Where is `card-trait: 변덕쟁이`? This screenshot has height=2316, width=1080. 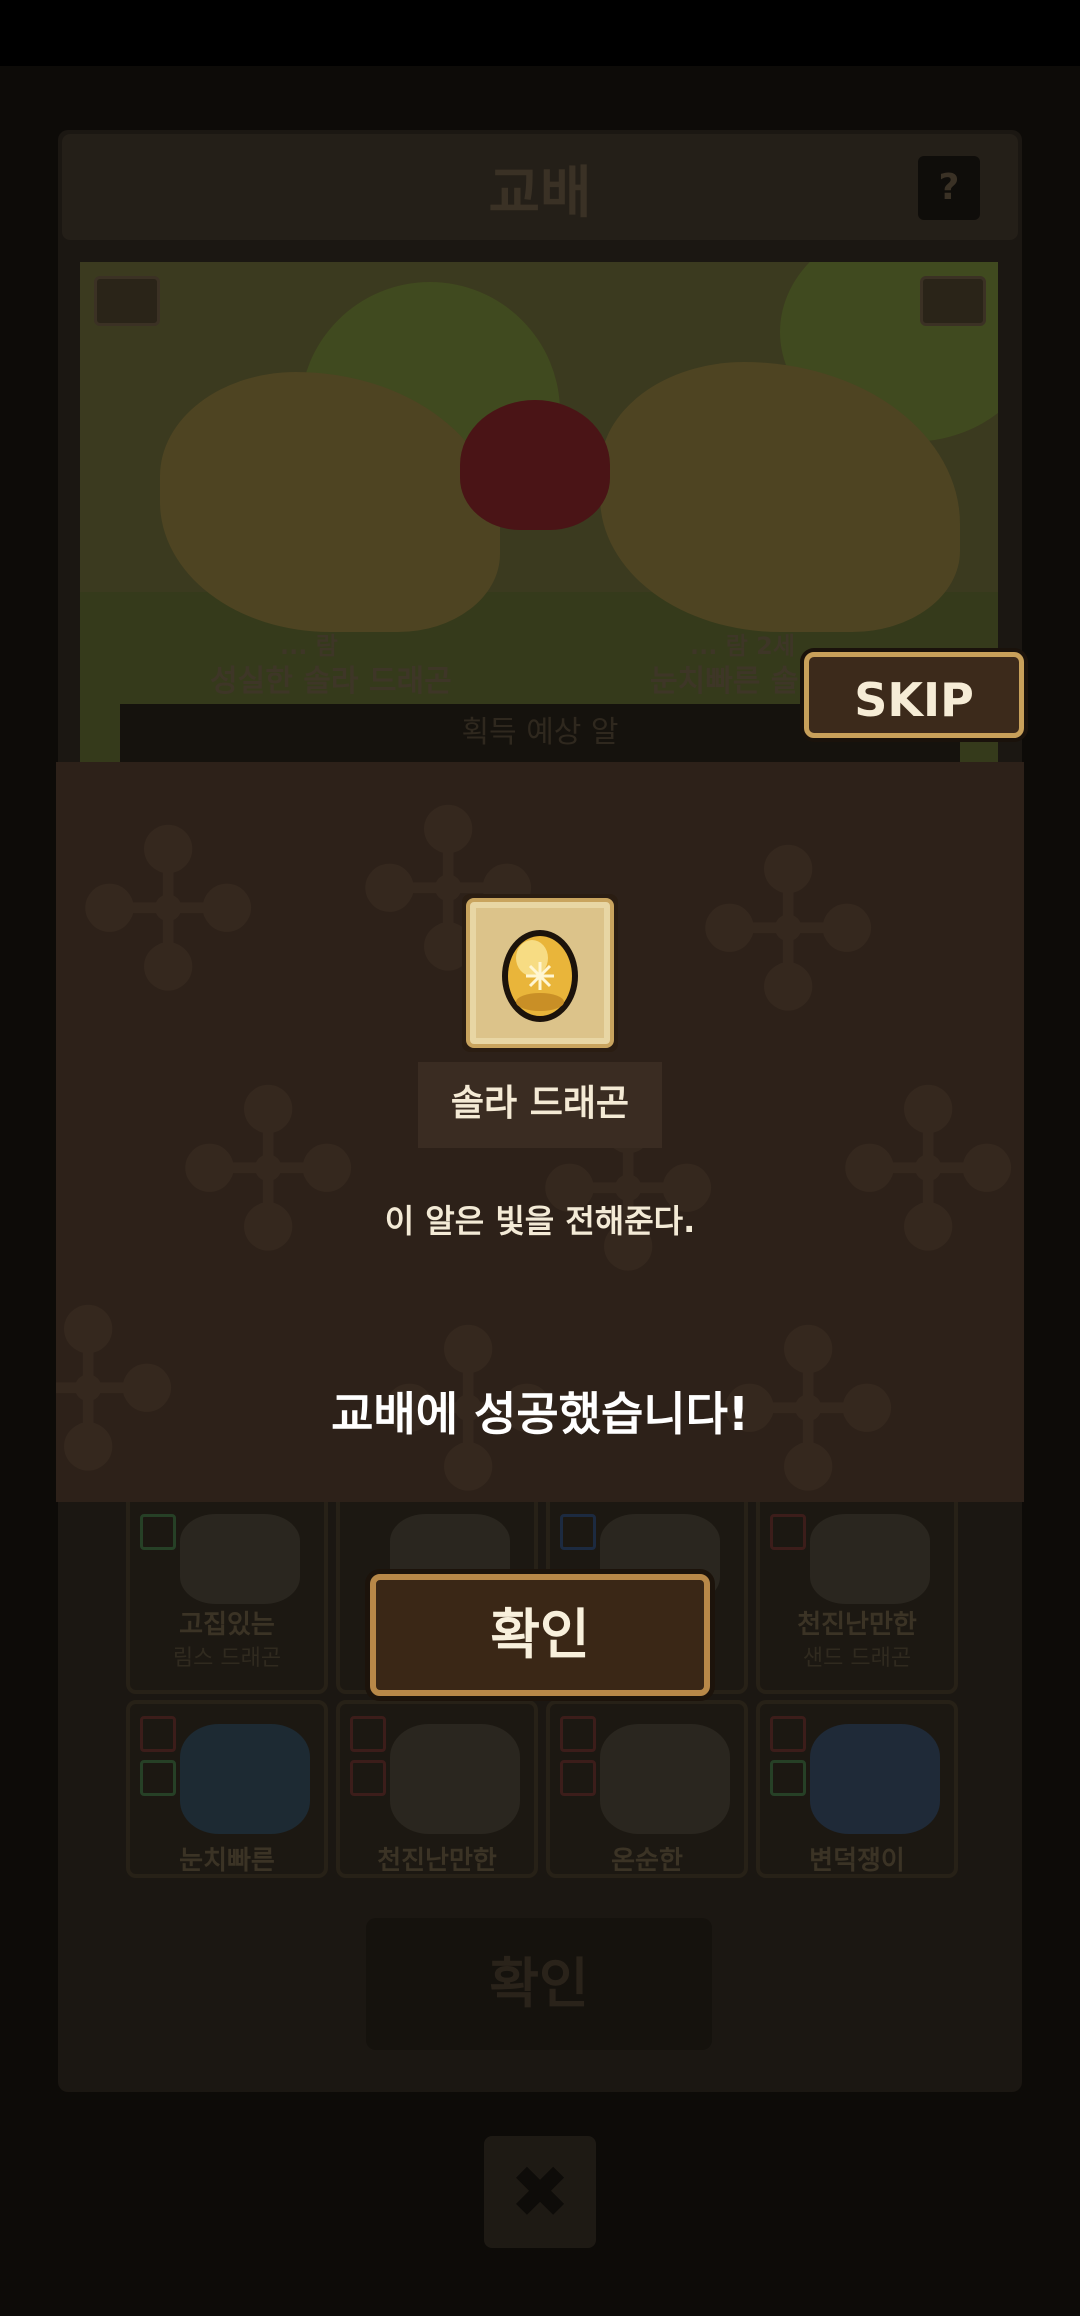
card-trait: 변덕쟁이 is located at coordinates (857, 1861).